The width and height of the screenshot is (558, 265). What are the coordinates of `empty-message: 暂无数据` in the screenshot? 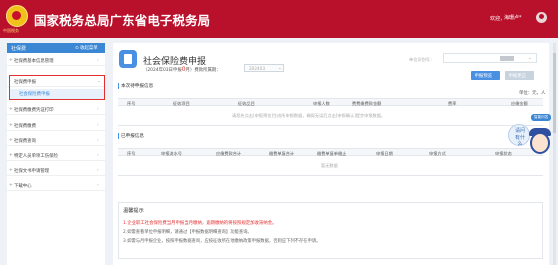 It's located at (329, 165).